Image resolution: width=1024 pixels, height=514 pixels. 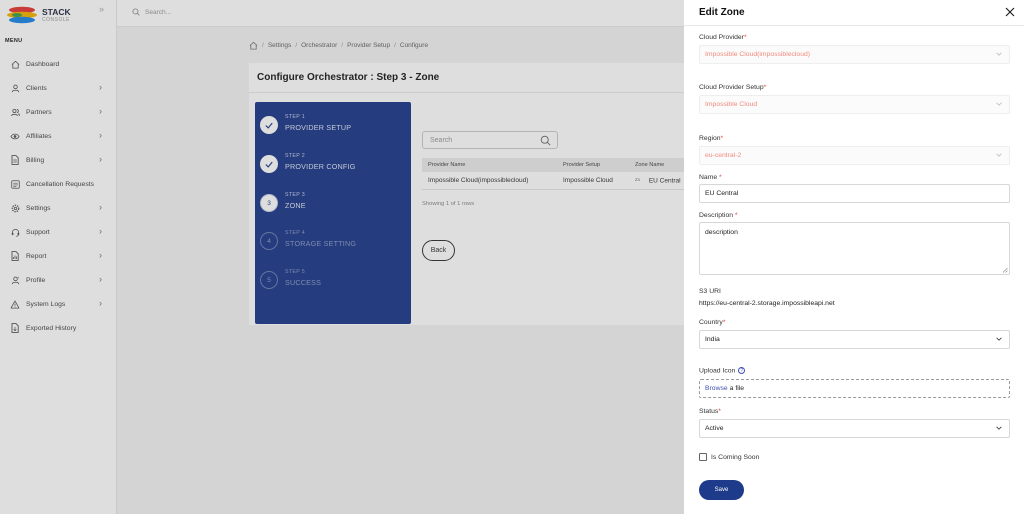 I want to click on description-textarea: description, so click(x=854, y=248).